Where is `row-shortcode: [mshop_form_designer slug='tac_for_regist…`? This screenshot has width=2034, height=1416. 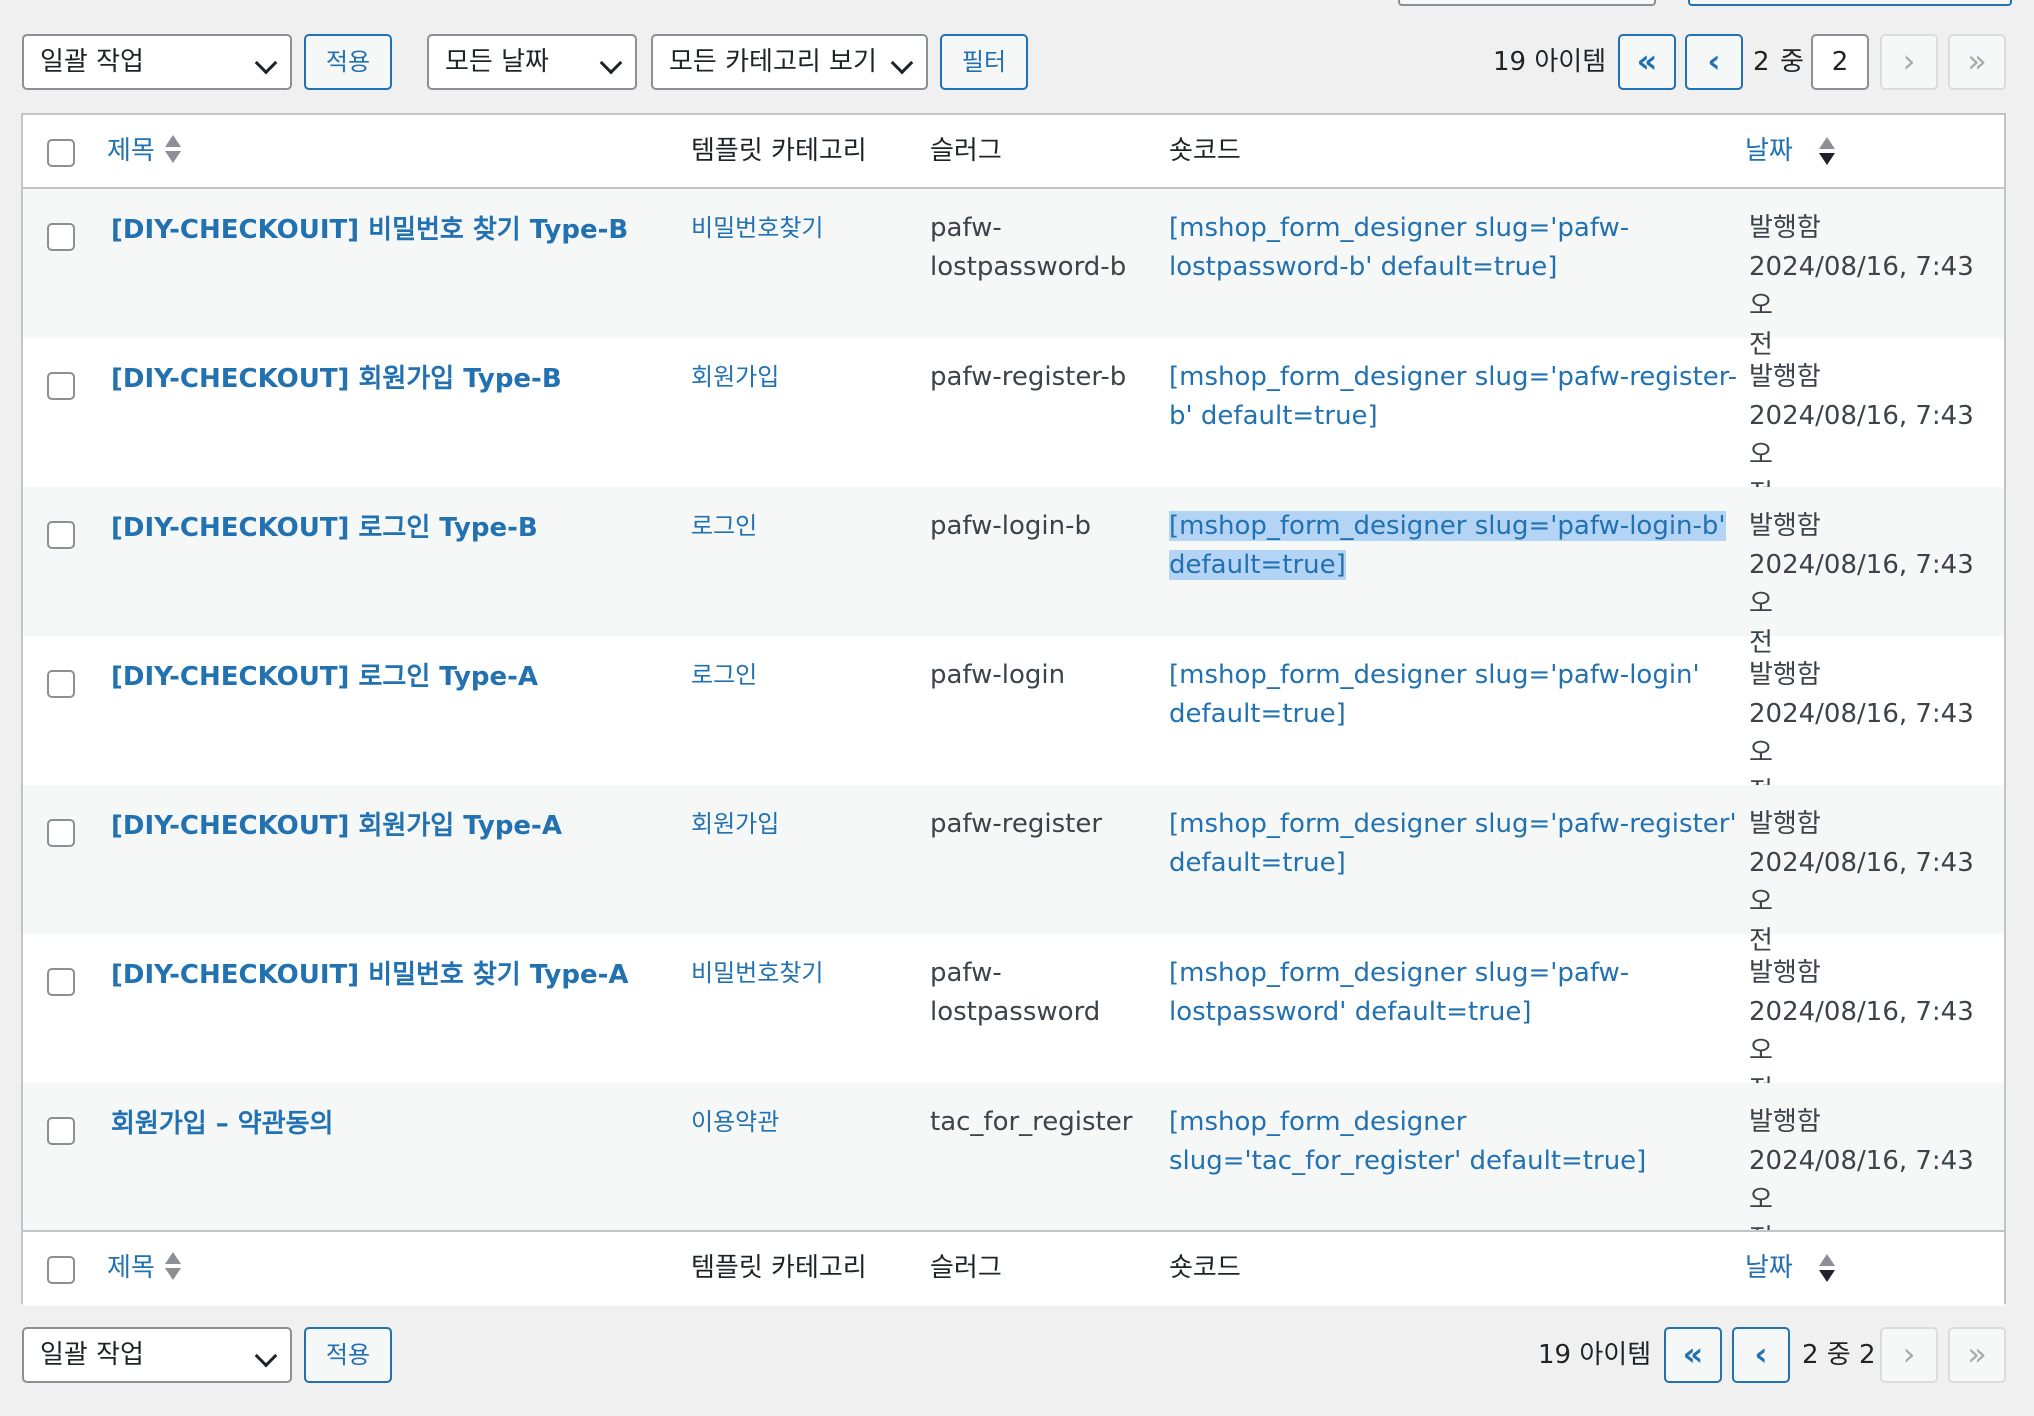 row-shortcode: [mshop_form_designer slug='tac_for_regist… is located at coordinates (1408, 1141).